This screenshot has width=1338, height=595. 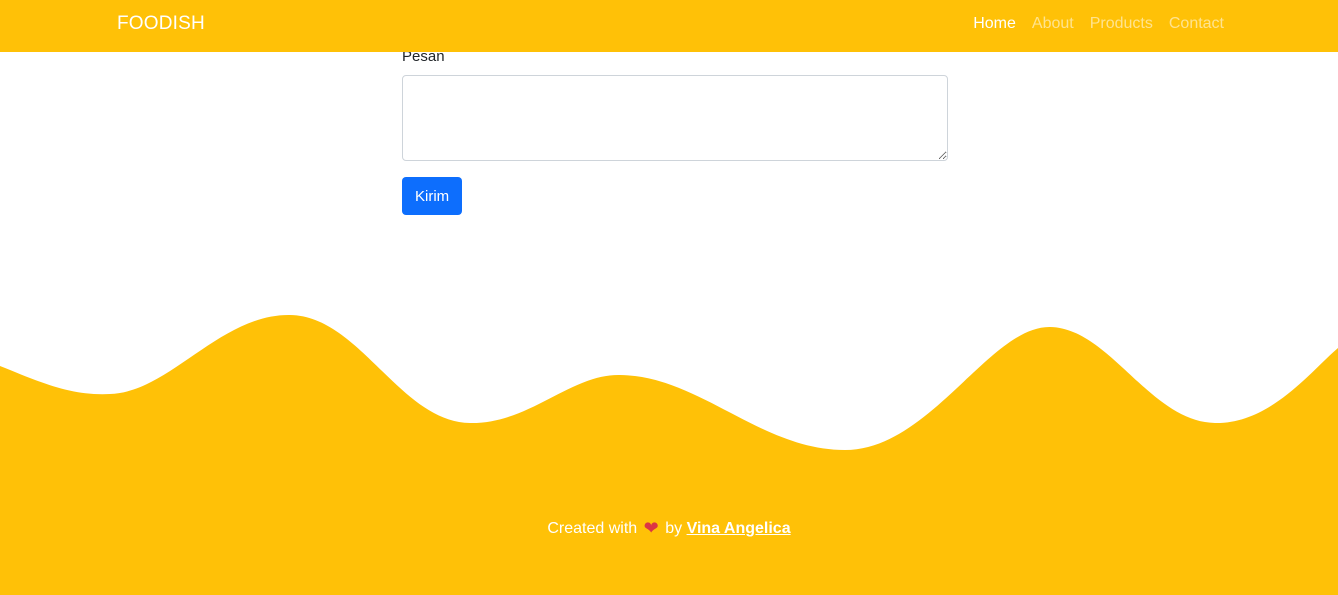 I want to click on brand-logo: FOODISH, so click(x=161, y=24).